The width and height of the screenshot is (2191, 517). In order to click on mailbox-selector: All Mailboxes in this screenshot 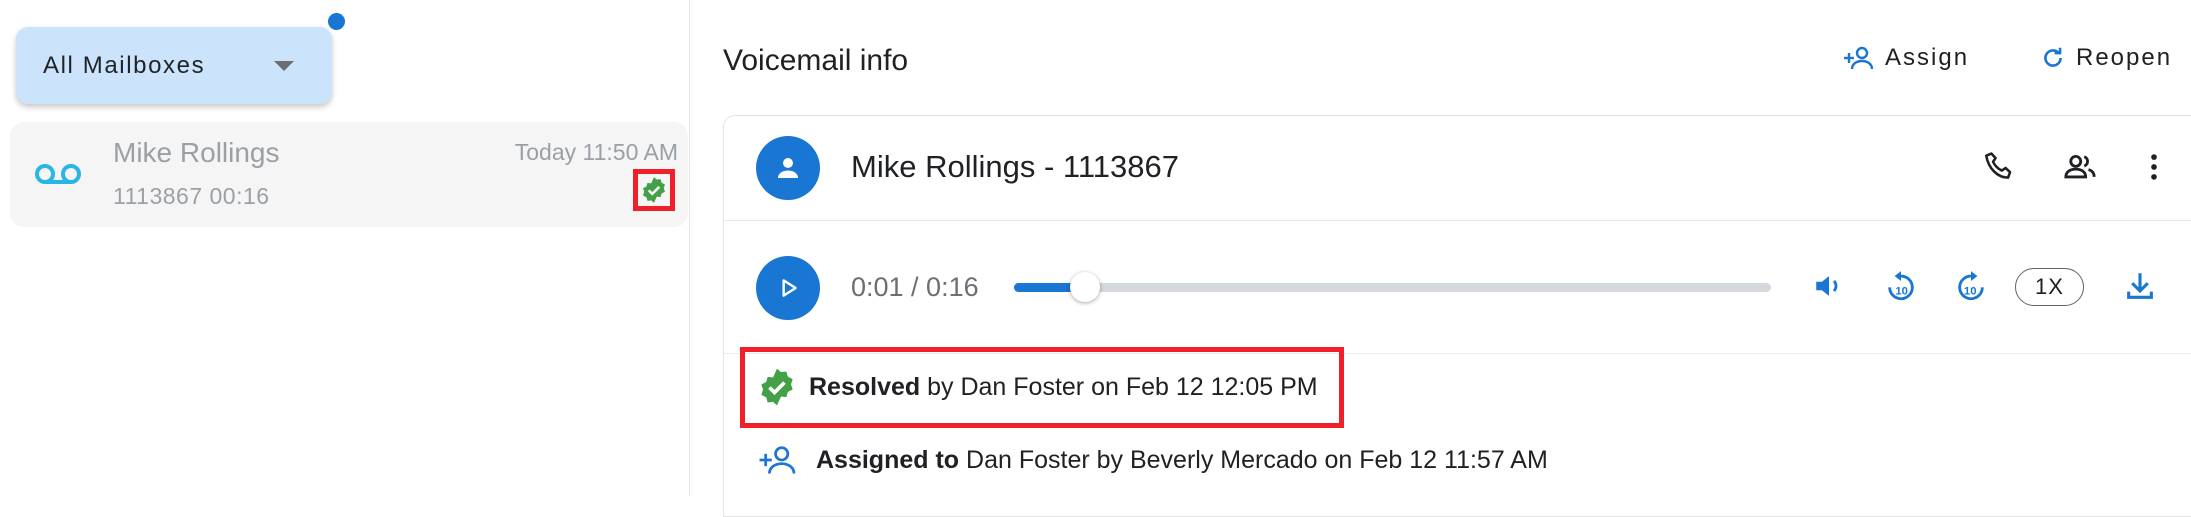, I will do `click(174, 65)`.